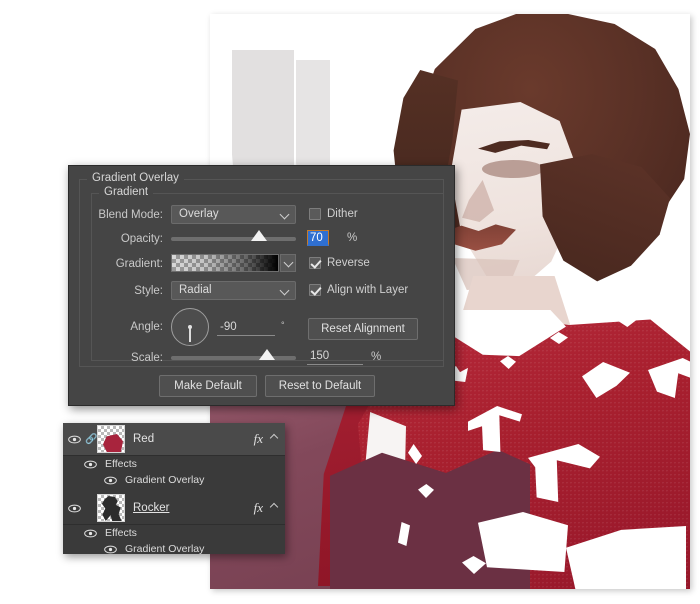 This screenshot has height=604, width=700. What do you see at coordinates (225, 263) in the screenshot?
I see `gradient-swatch` at bounding box center [225, 263].